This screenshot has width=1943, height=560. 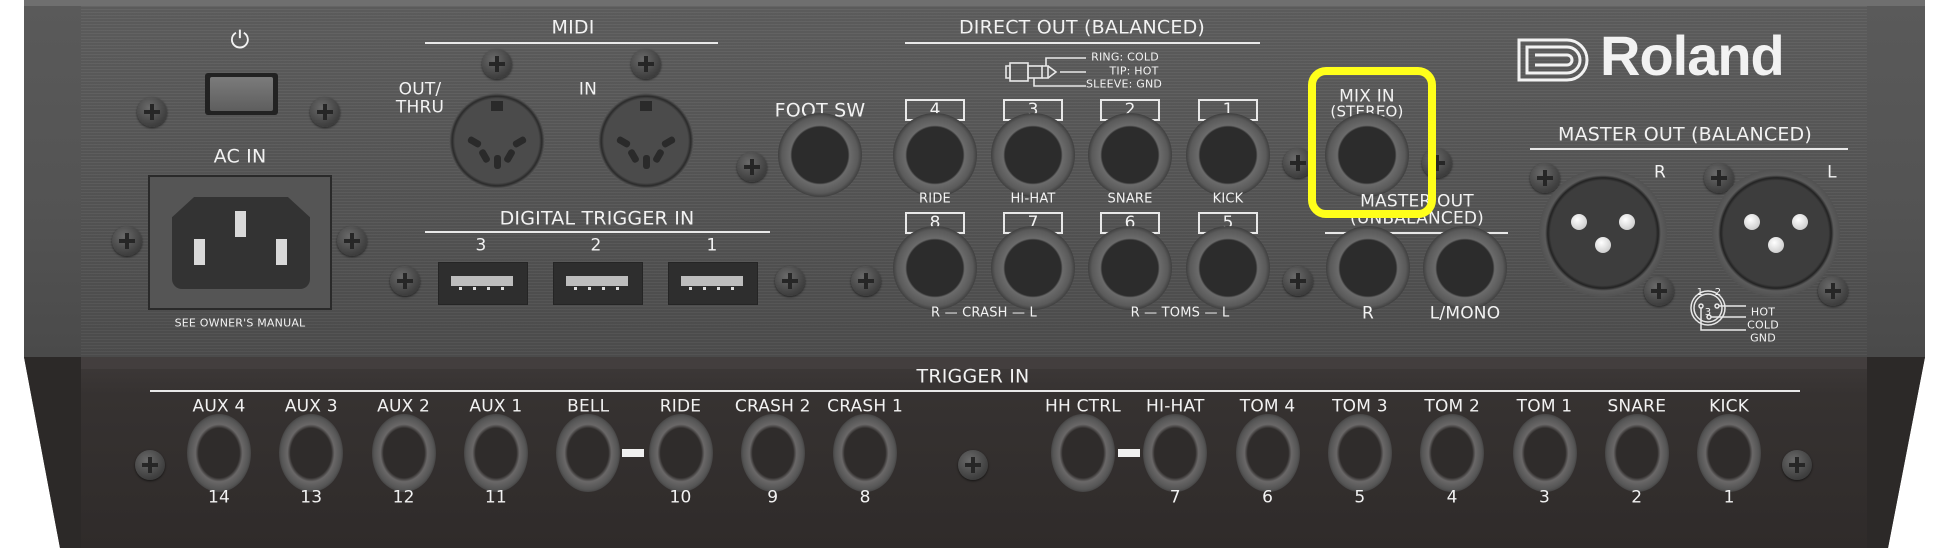 I want to click on foot-sw-jack, so click(x=820, y=155).